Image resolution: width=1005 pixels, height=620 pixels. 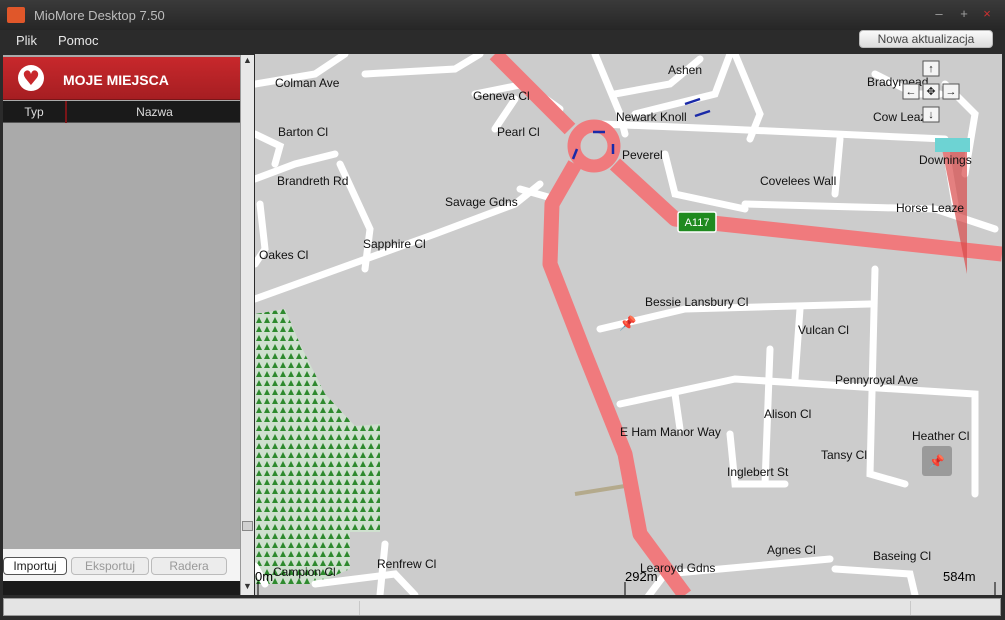 I want to click on street-label: Inglebert St, so click(x=758, y=472).